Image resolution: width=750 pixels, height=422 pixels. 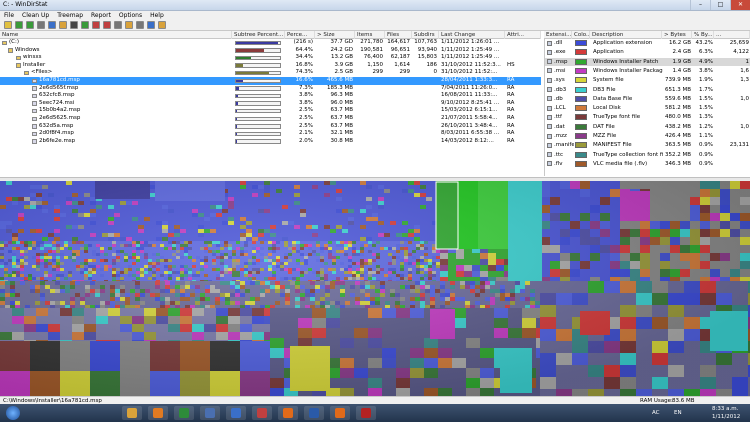 I want to click on extension-row: .manifestMANIFEST File363.5 MB0.9%23,131, so click(x=647, y=145).